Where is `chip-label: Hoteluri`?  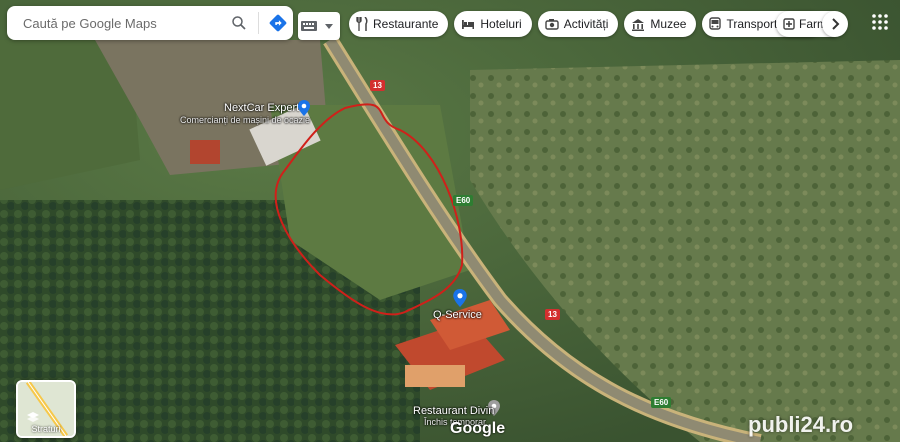
chip-label: Hoteluri is located at coordinates (501, 24).